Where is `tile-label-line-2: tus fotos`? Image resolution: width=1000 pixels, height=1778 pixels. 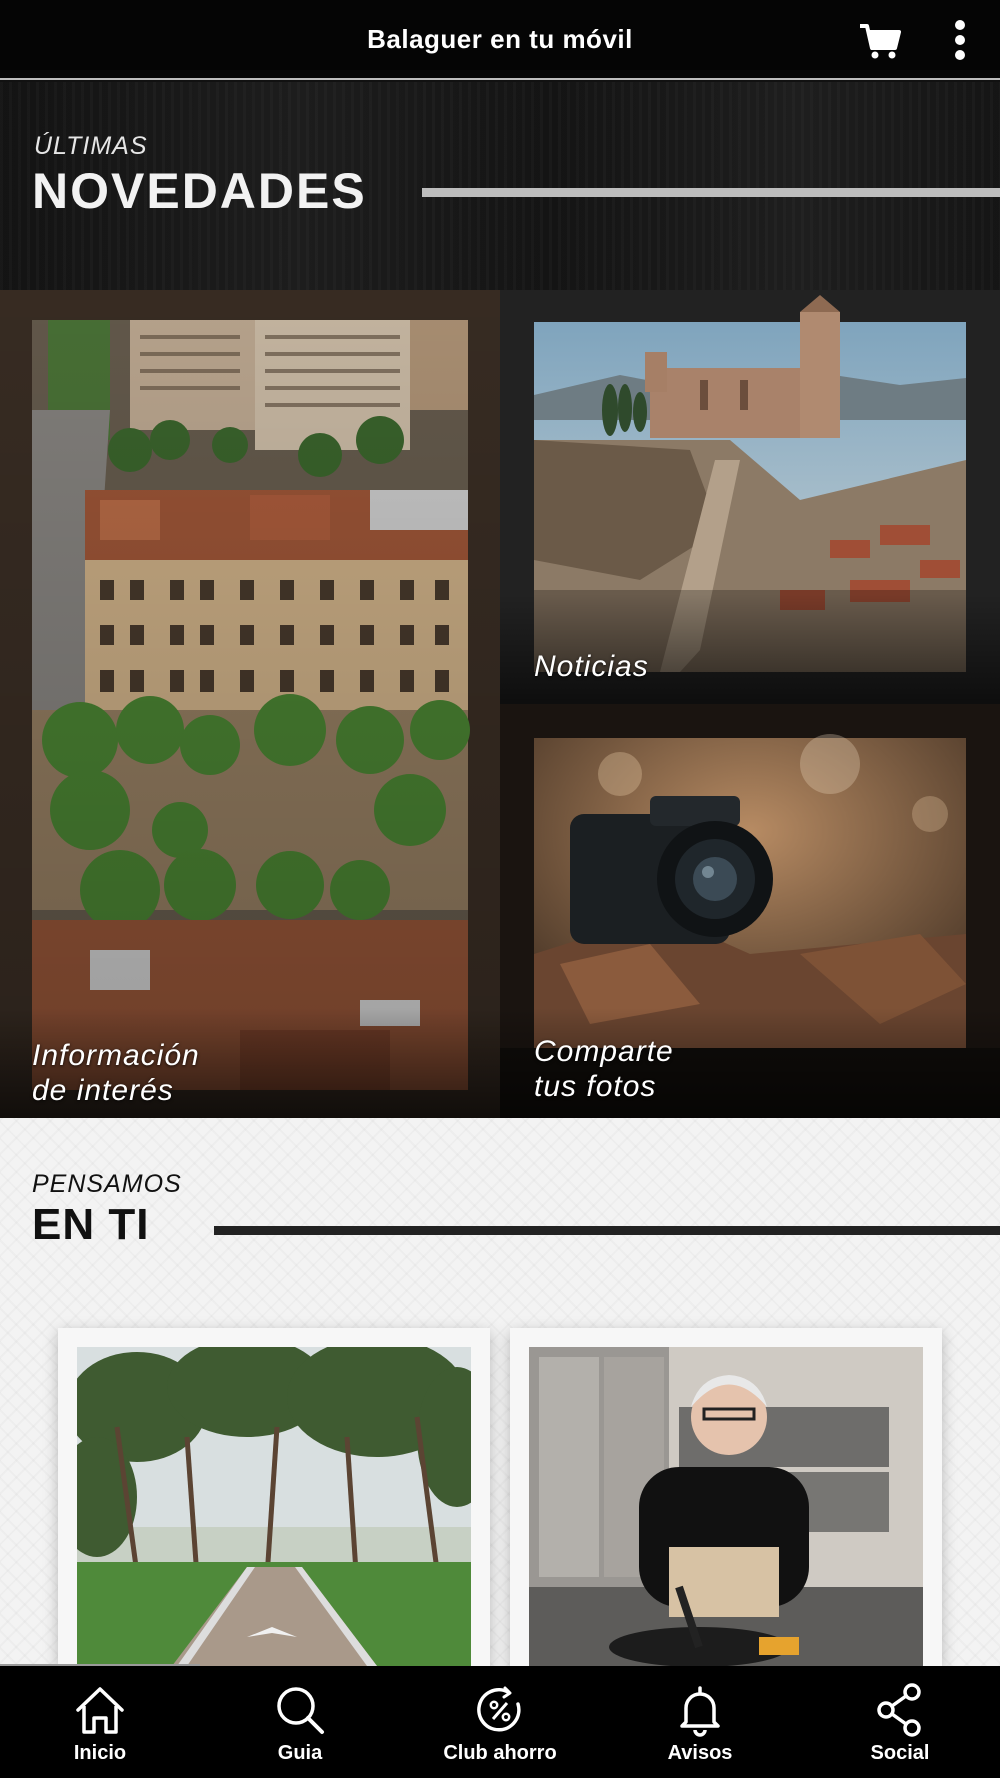 tile-label-line-2: tus fotos is located at coordinates (595, 1086).